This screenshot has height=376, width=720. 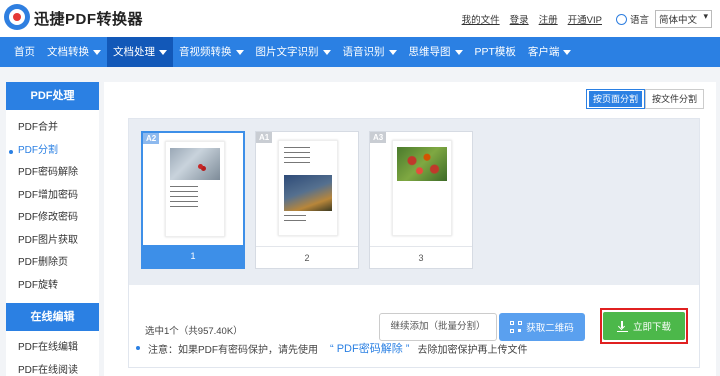 What do you see at coordinates (52, 196) in the screenshot?
I see `sidebar-item-add-password: PDF增加密码` at bounding box center [52, 196].